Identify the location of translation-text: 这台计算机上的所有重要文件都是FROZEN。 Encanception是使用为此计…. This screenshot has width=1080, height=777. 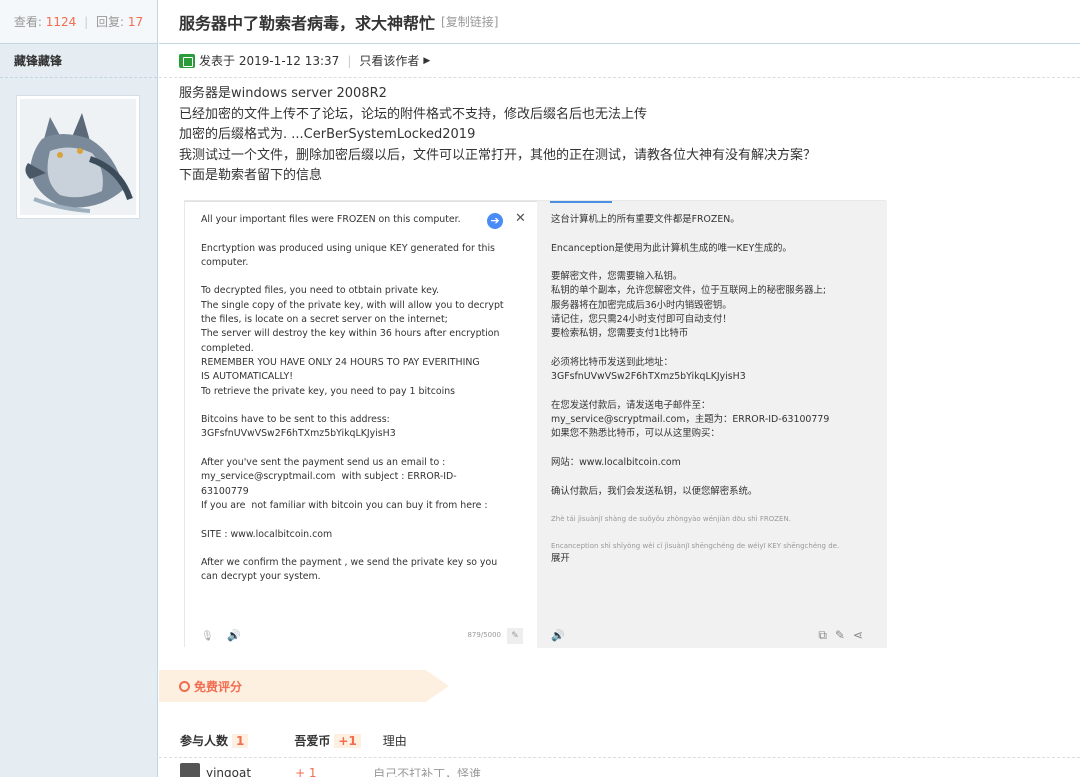
(711, 389).